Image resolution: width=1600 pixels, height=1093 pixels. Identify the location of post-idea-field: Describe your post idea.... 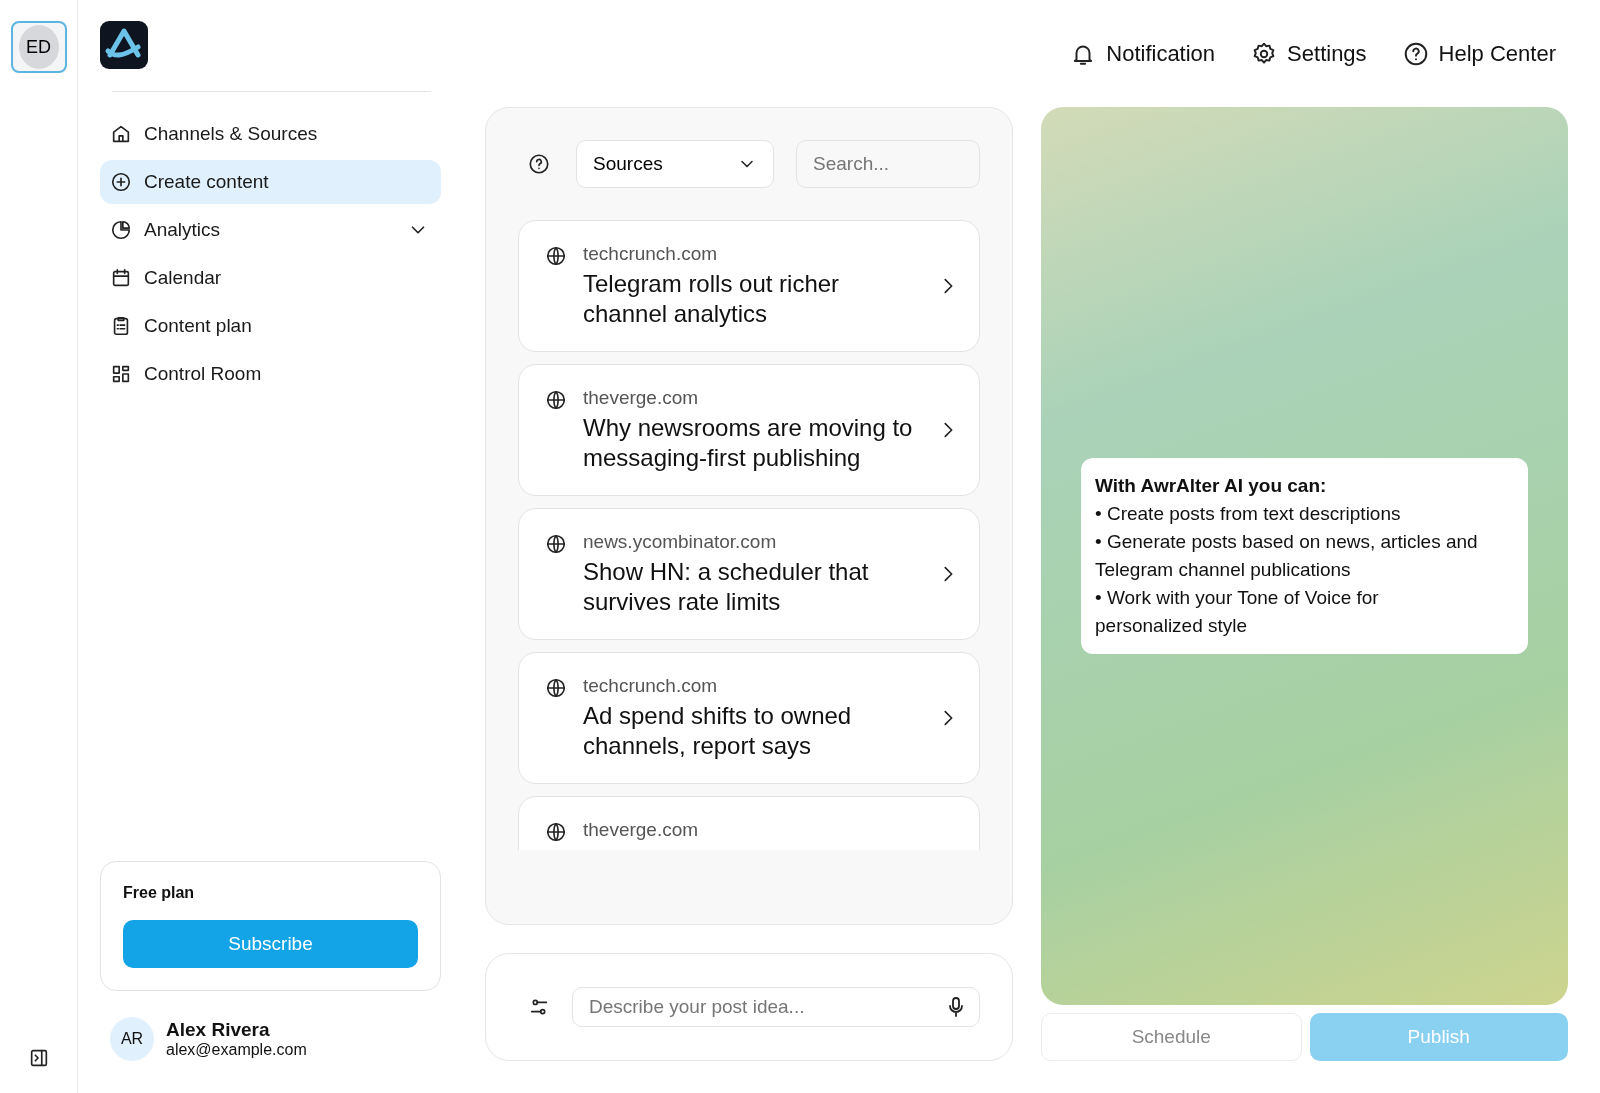
(776, 1007).